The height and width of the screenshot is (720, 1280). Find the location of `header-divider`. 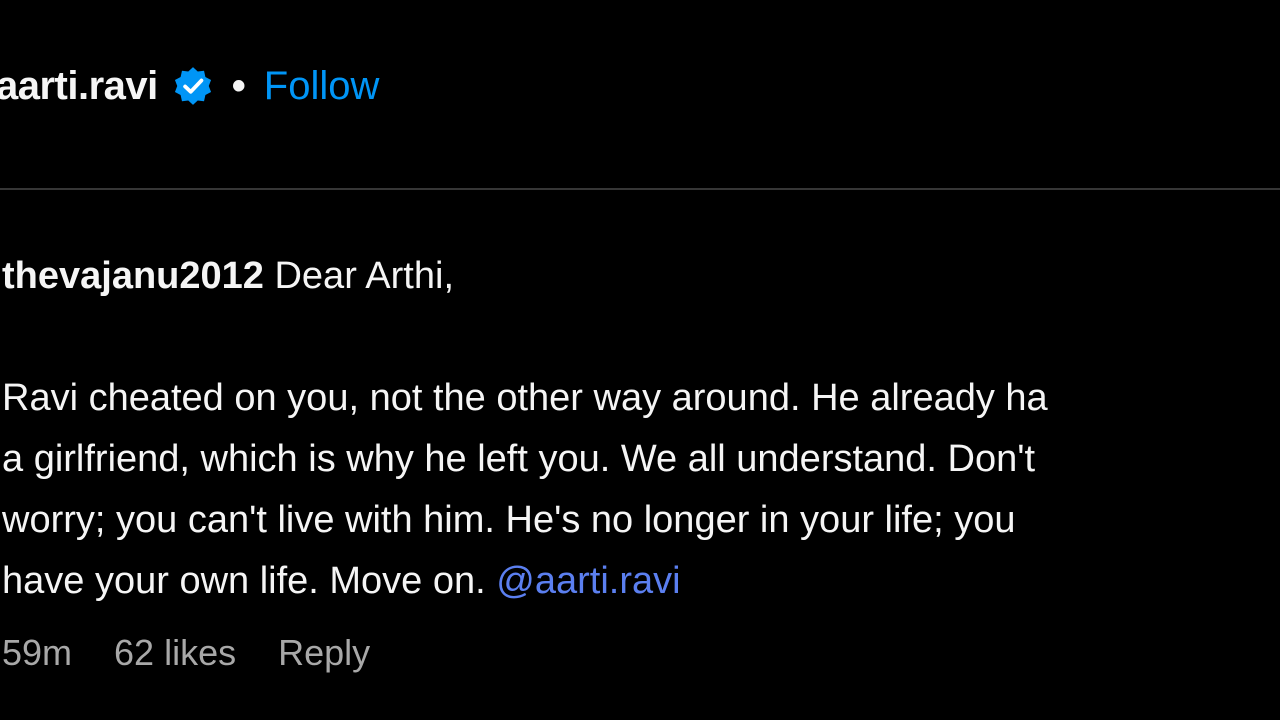

header-divider is located at coordinates (640, 189).